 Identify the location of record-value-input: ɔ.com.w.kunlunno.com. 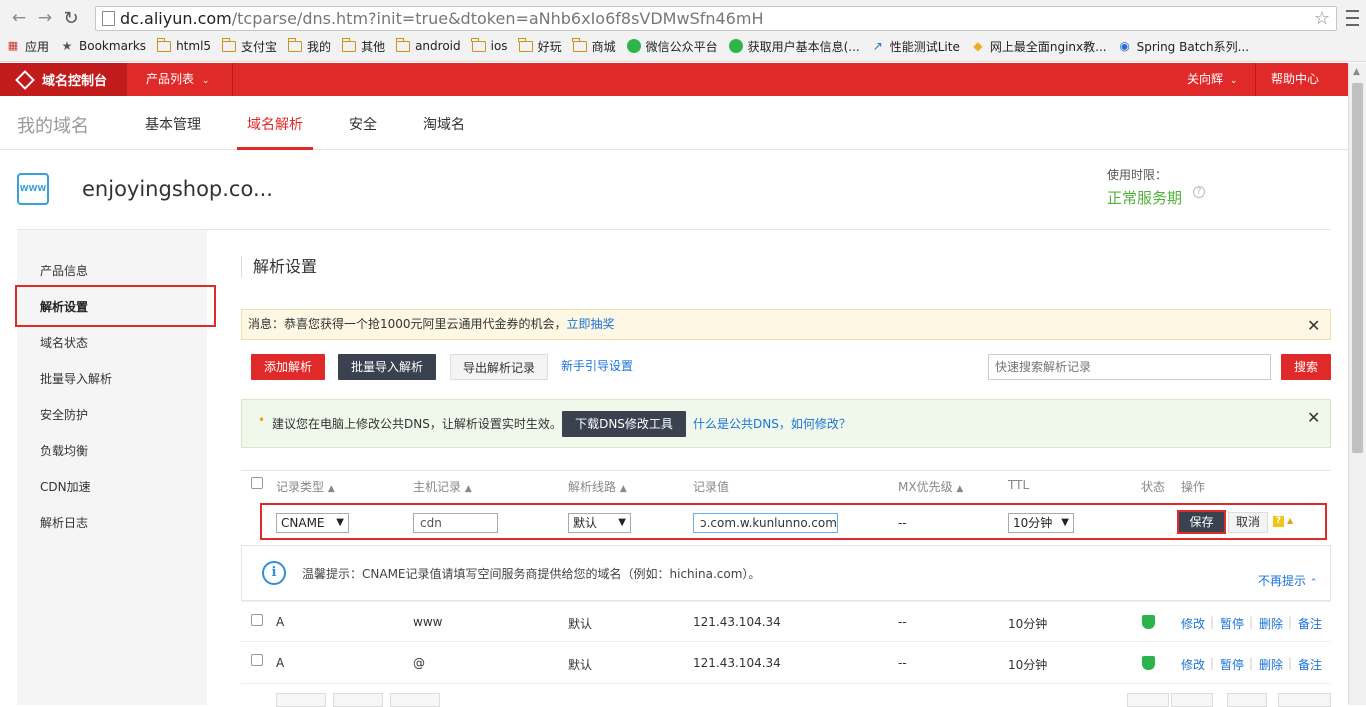
(765, 523).